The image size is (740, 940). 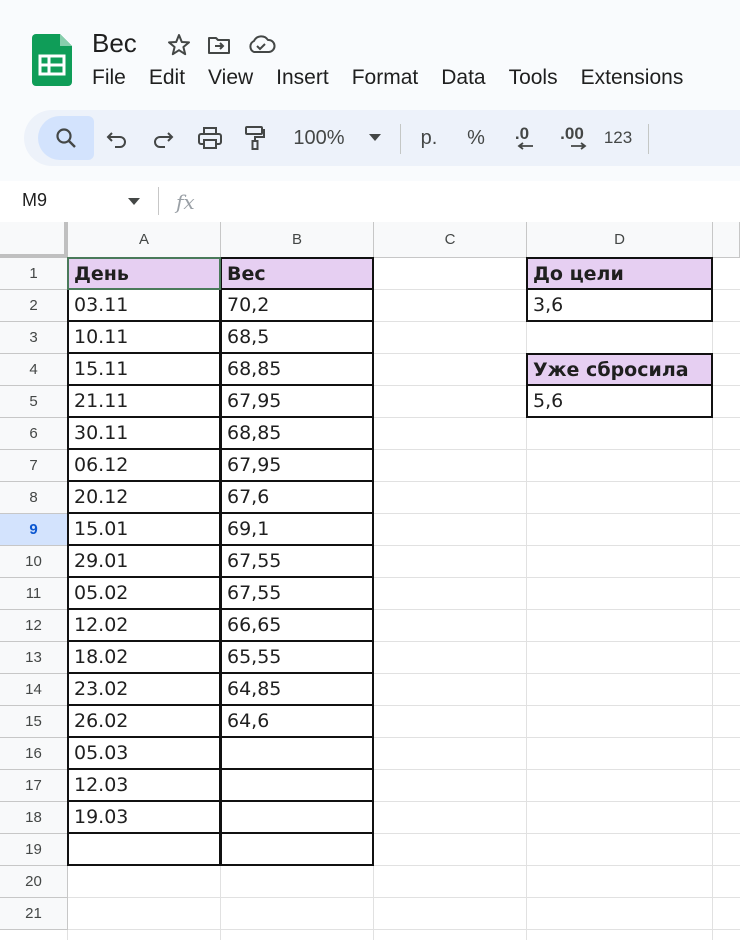 I want to click on paint-format-icon, so click(x=255, y=138).